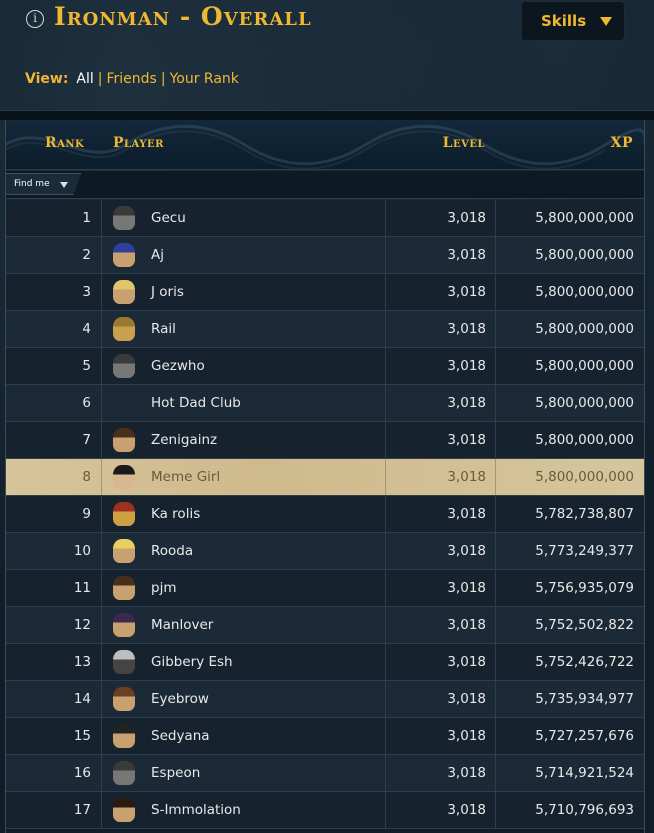  Describe the element at coordinates (175, 773) in the screenshot. I see `player-name-link: Espeon` at that location.